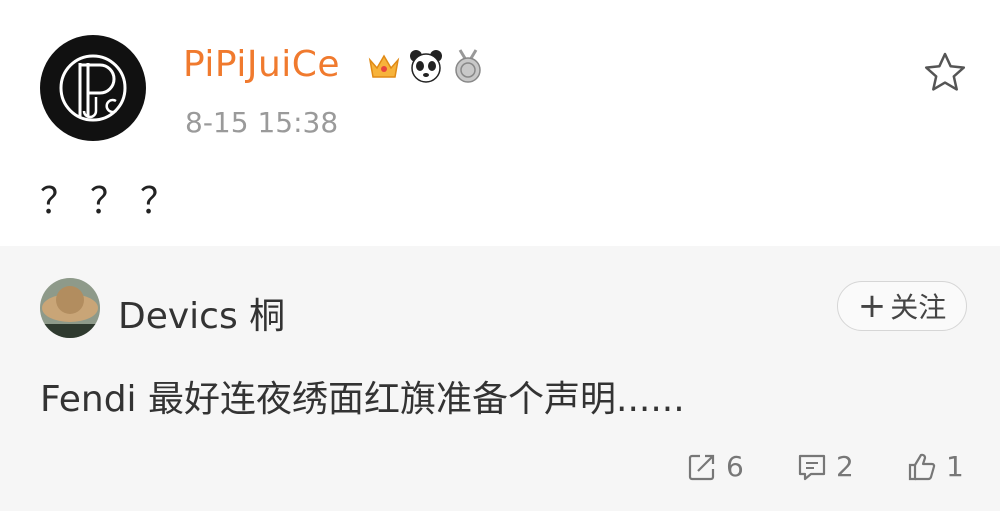 Image resolution: width=1000 pixels, height=511 pixels. I want to click on comment-count: 2, so click(845, 466).